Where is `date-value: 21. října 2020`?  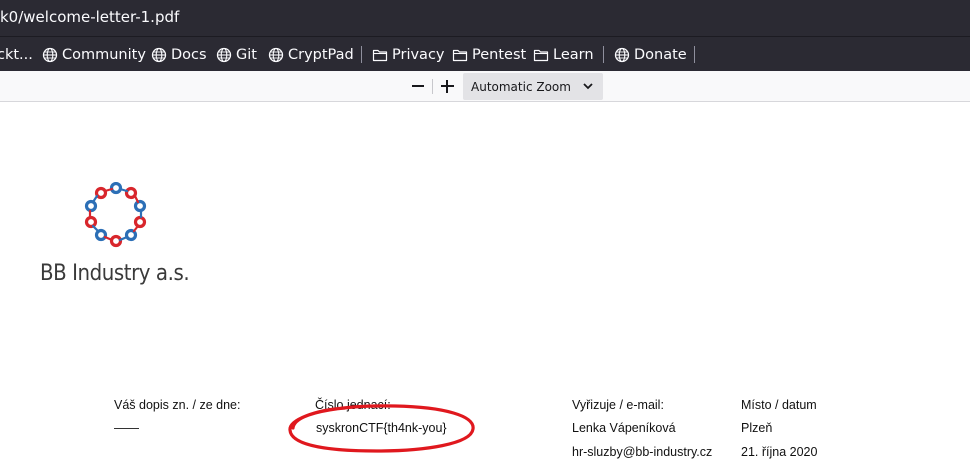 date-value: 21. října 2020 is located at coordinates (779, 452).